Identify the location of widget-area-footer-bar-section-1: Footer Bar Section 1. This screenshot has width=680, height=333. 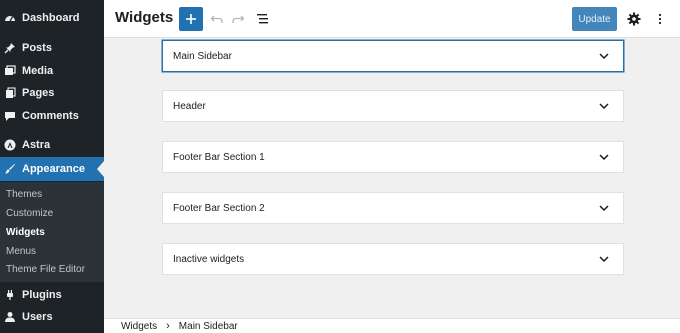
(393, 157).